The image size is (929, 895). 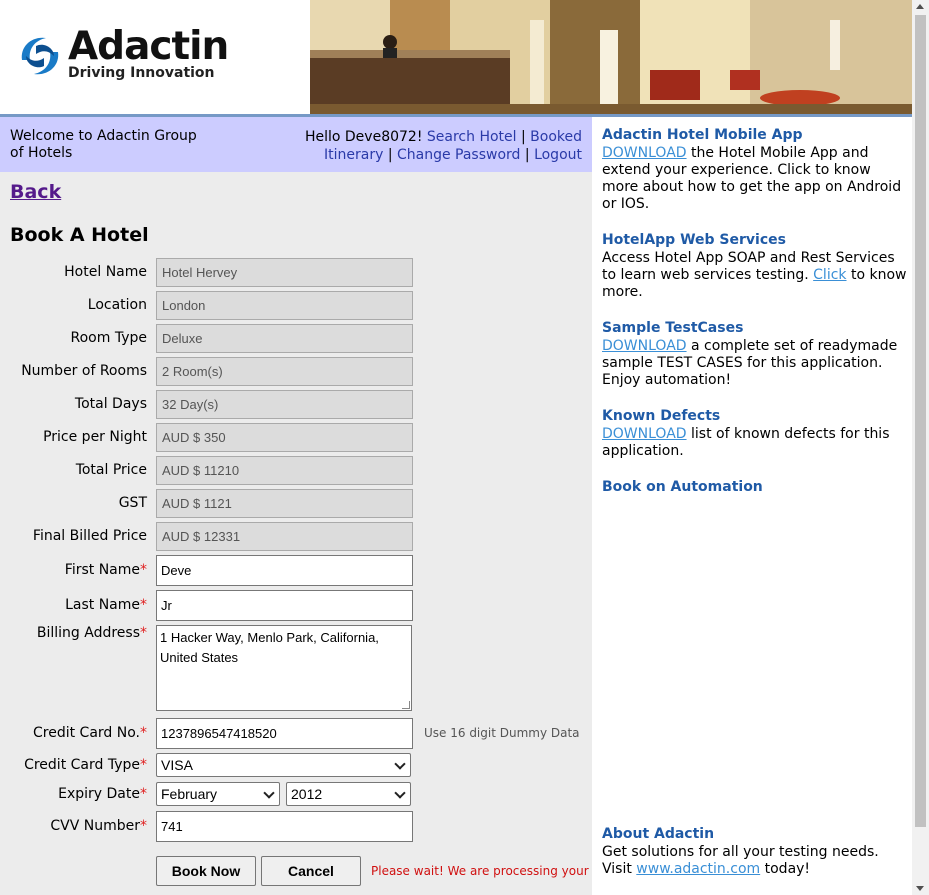 I want to click on gst-field: AUD $ 1121, so click(x=284, y=503).